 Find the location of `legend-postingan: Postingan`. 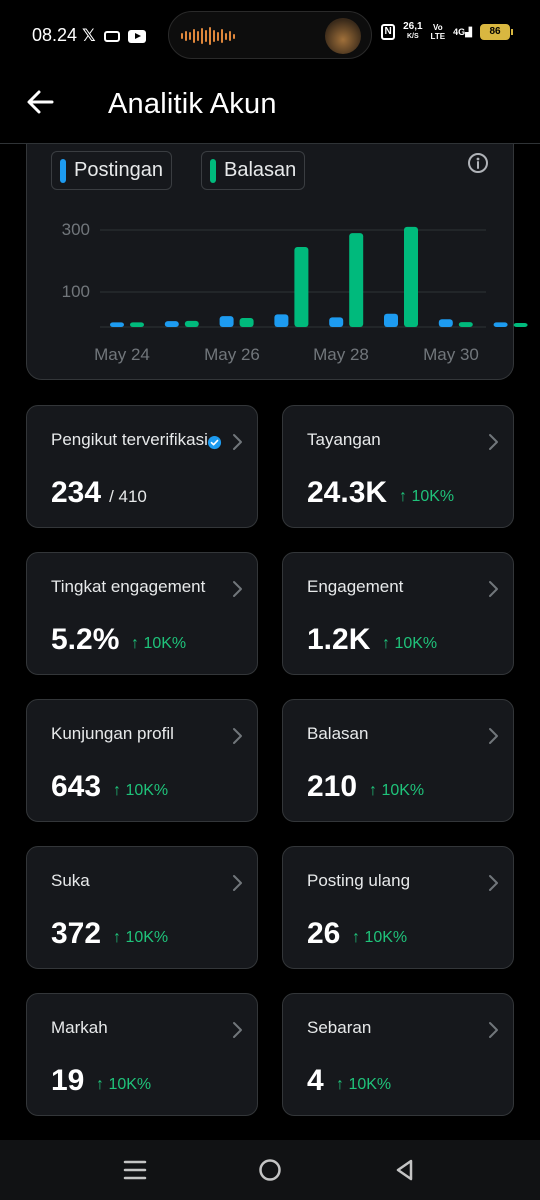

legend-postingan: Postingan is located at coordinates (111, 170).